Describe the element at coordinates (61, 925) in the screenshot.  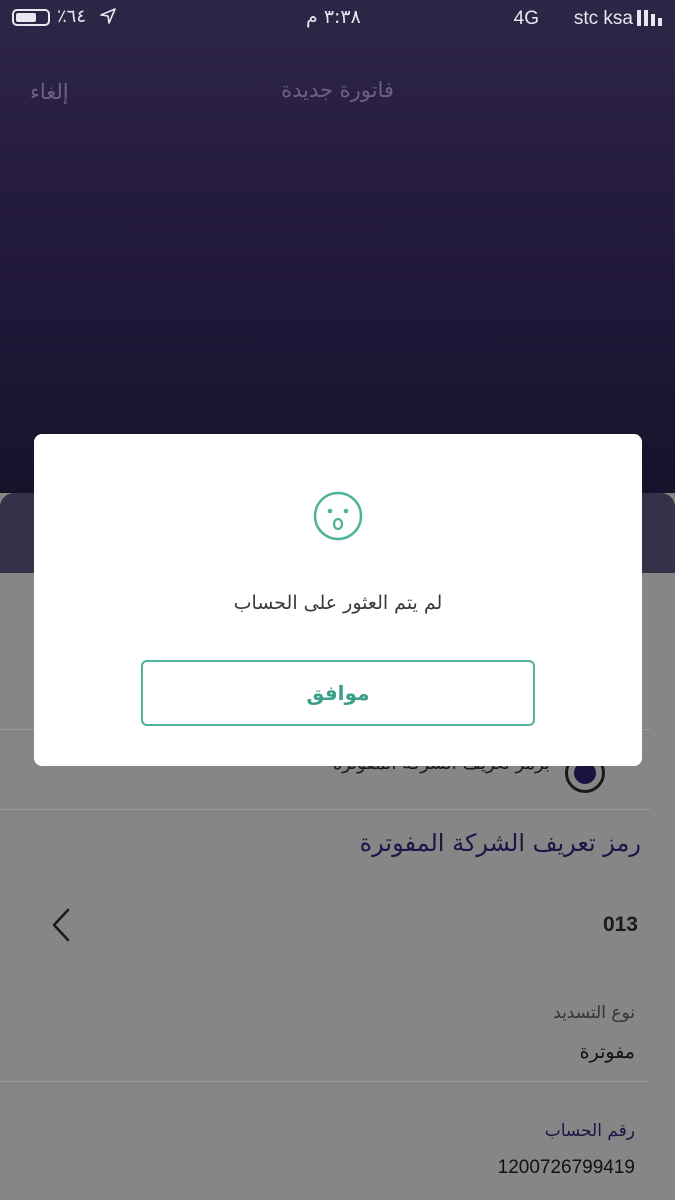
I see `chevron-left-icon` at that location.